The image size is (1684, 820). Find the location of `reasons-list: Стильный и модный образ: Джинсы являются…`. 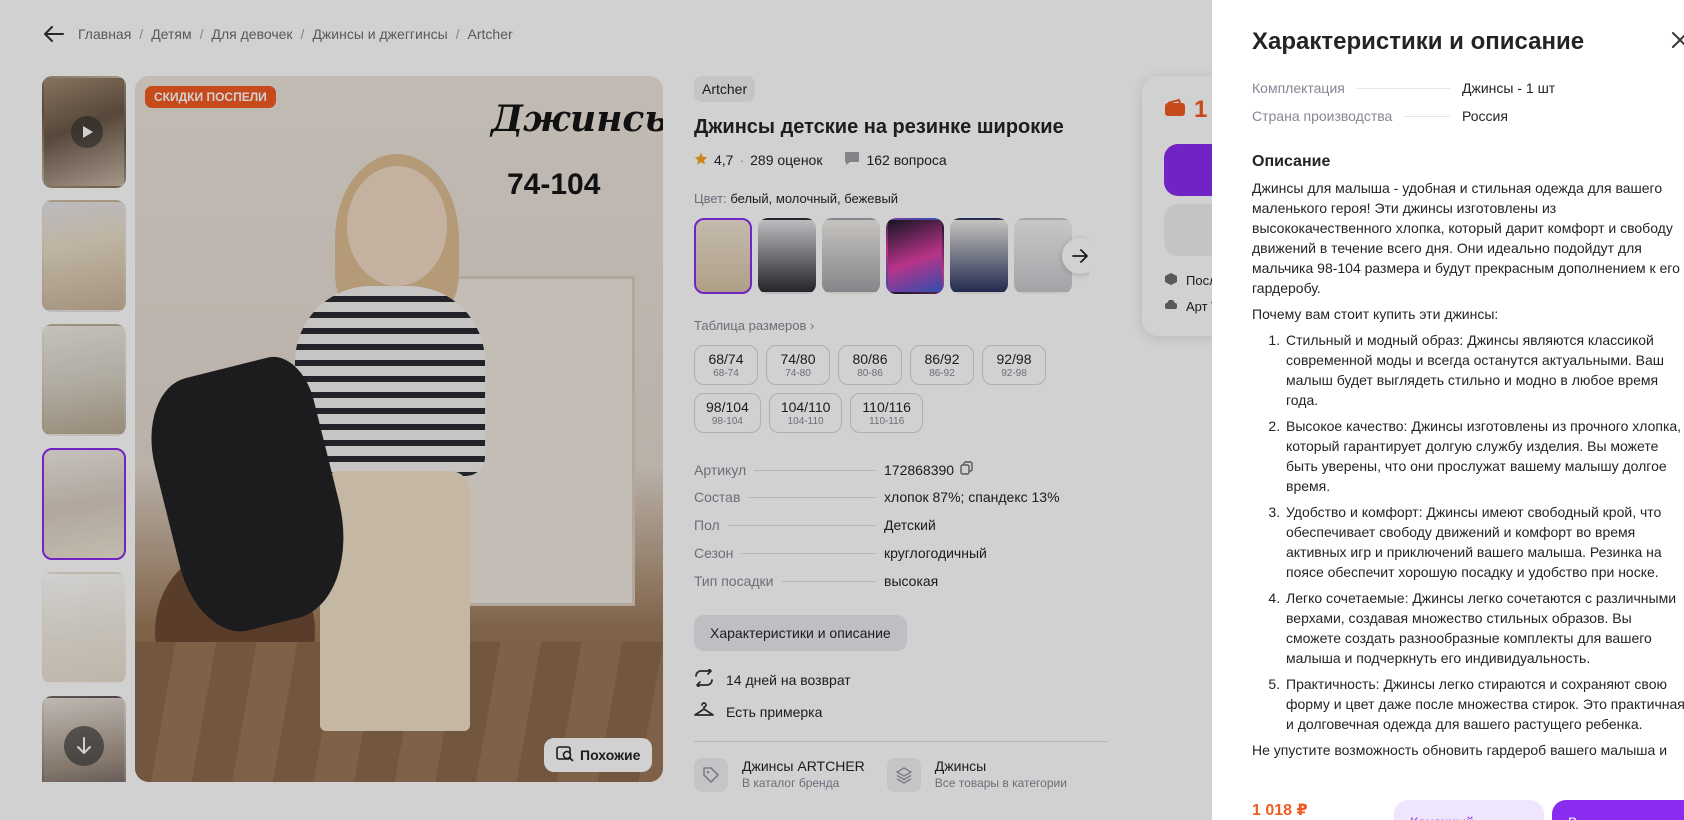

reasons-list: Стильный и модный образ: Джинсы являются… is located at coordinates (1468, 532).